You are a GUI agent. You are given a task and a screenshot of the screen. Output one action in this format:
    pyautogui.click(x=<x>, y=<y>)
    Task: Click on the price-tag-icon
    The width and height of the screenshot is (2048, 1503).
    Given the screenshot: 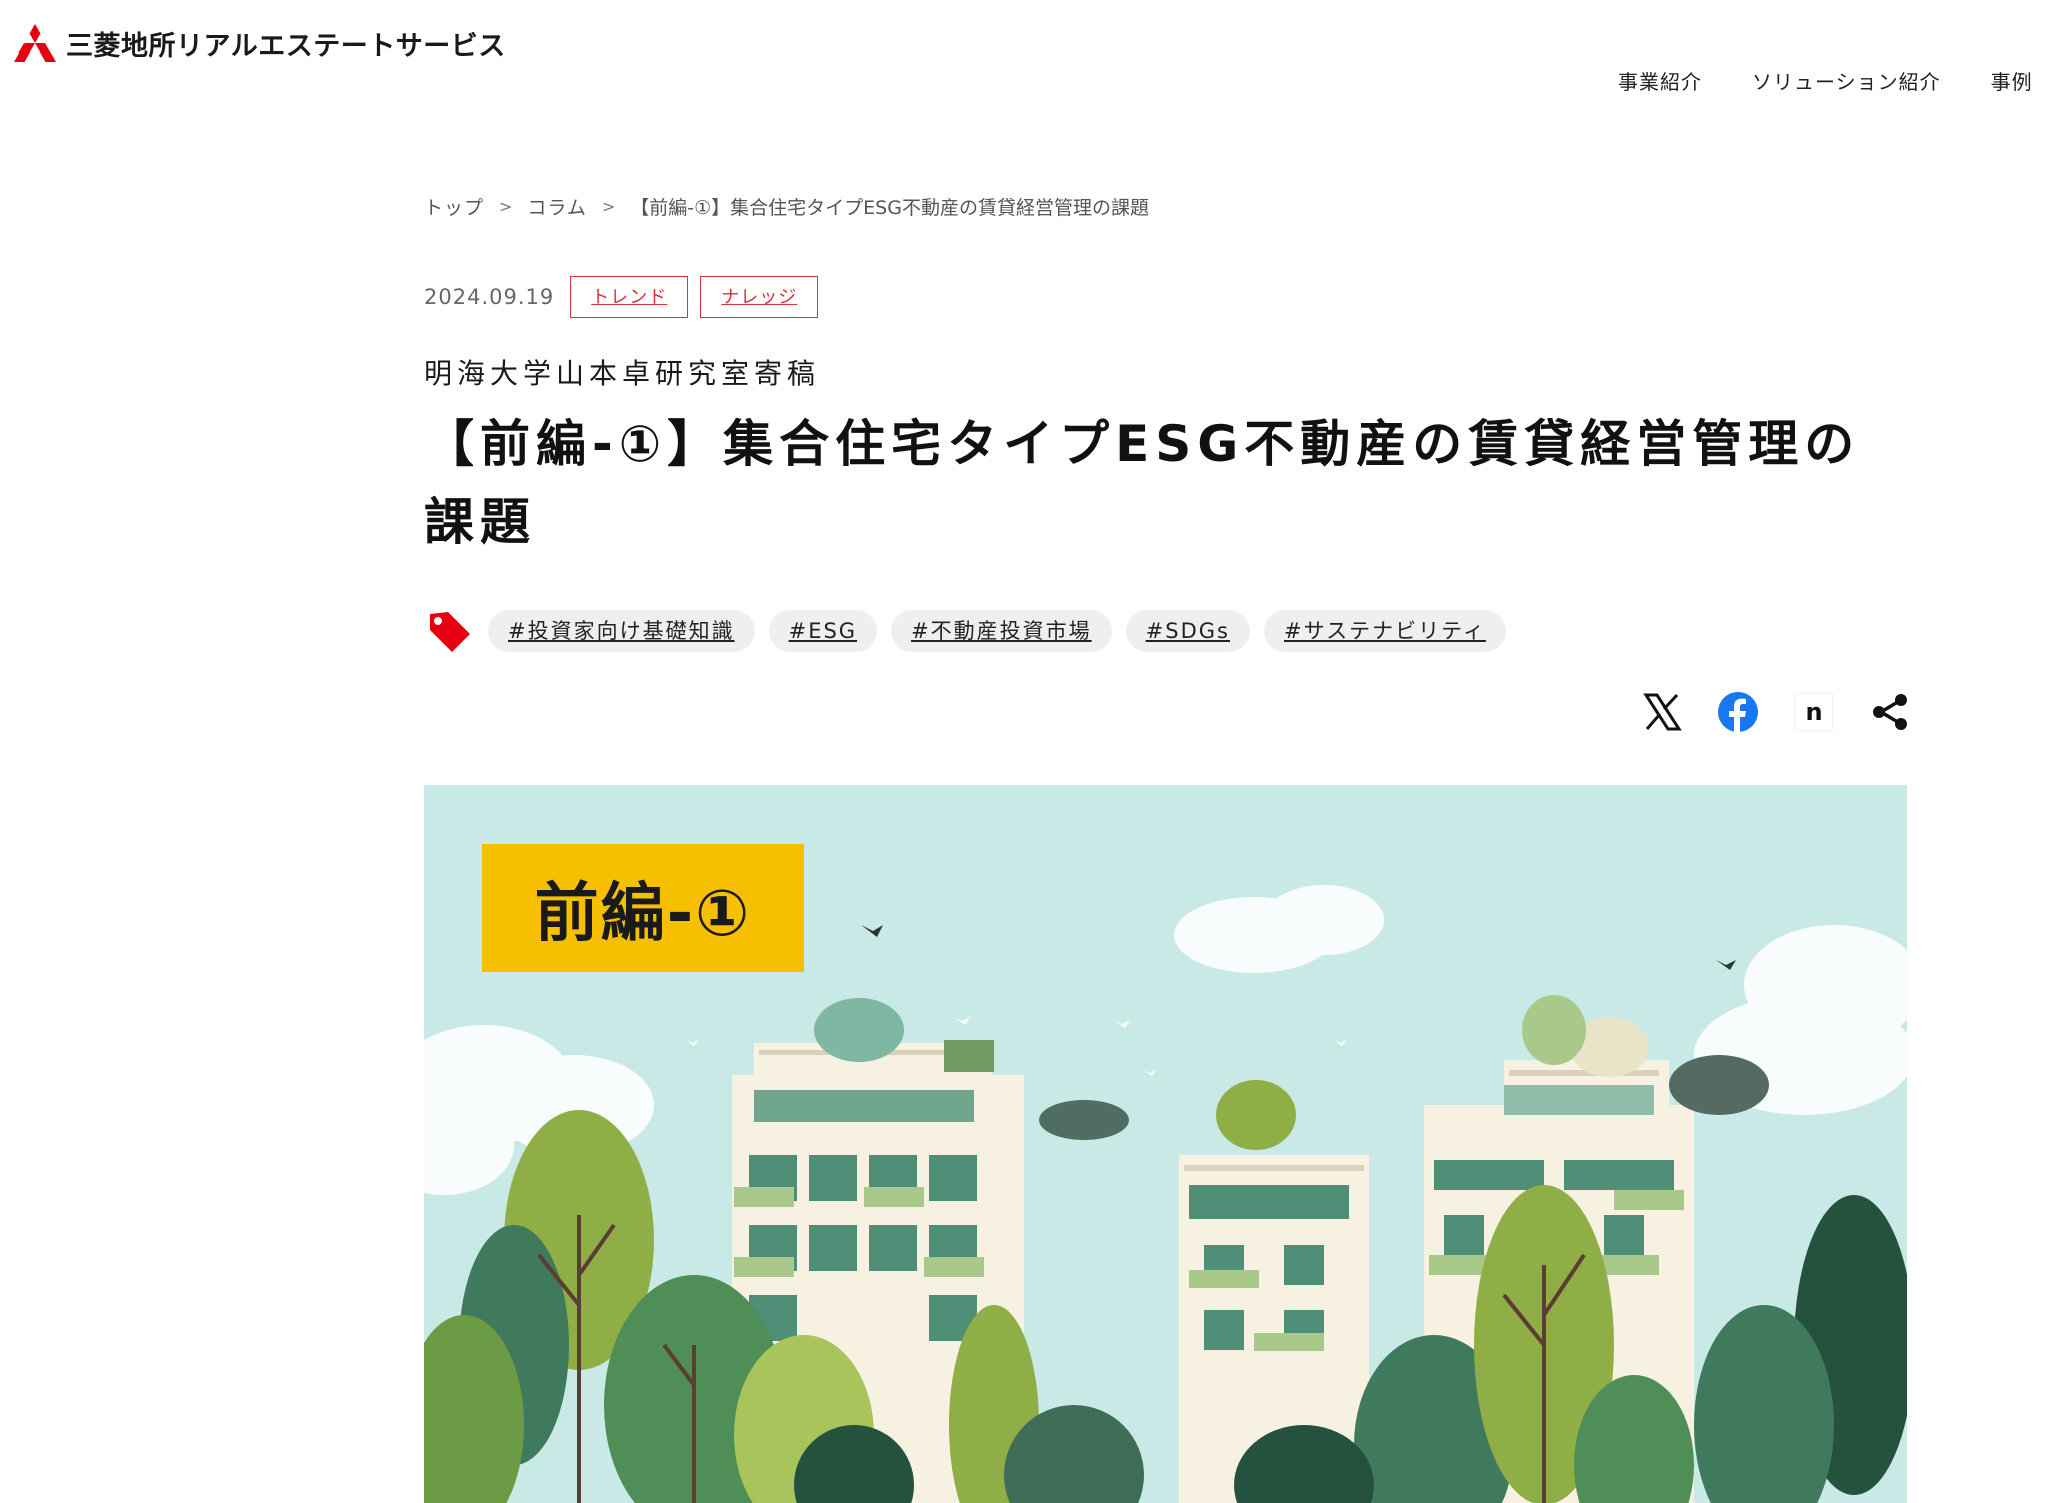 What is the action you would take?
    pyautogui.click(x=450, y=632)
    